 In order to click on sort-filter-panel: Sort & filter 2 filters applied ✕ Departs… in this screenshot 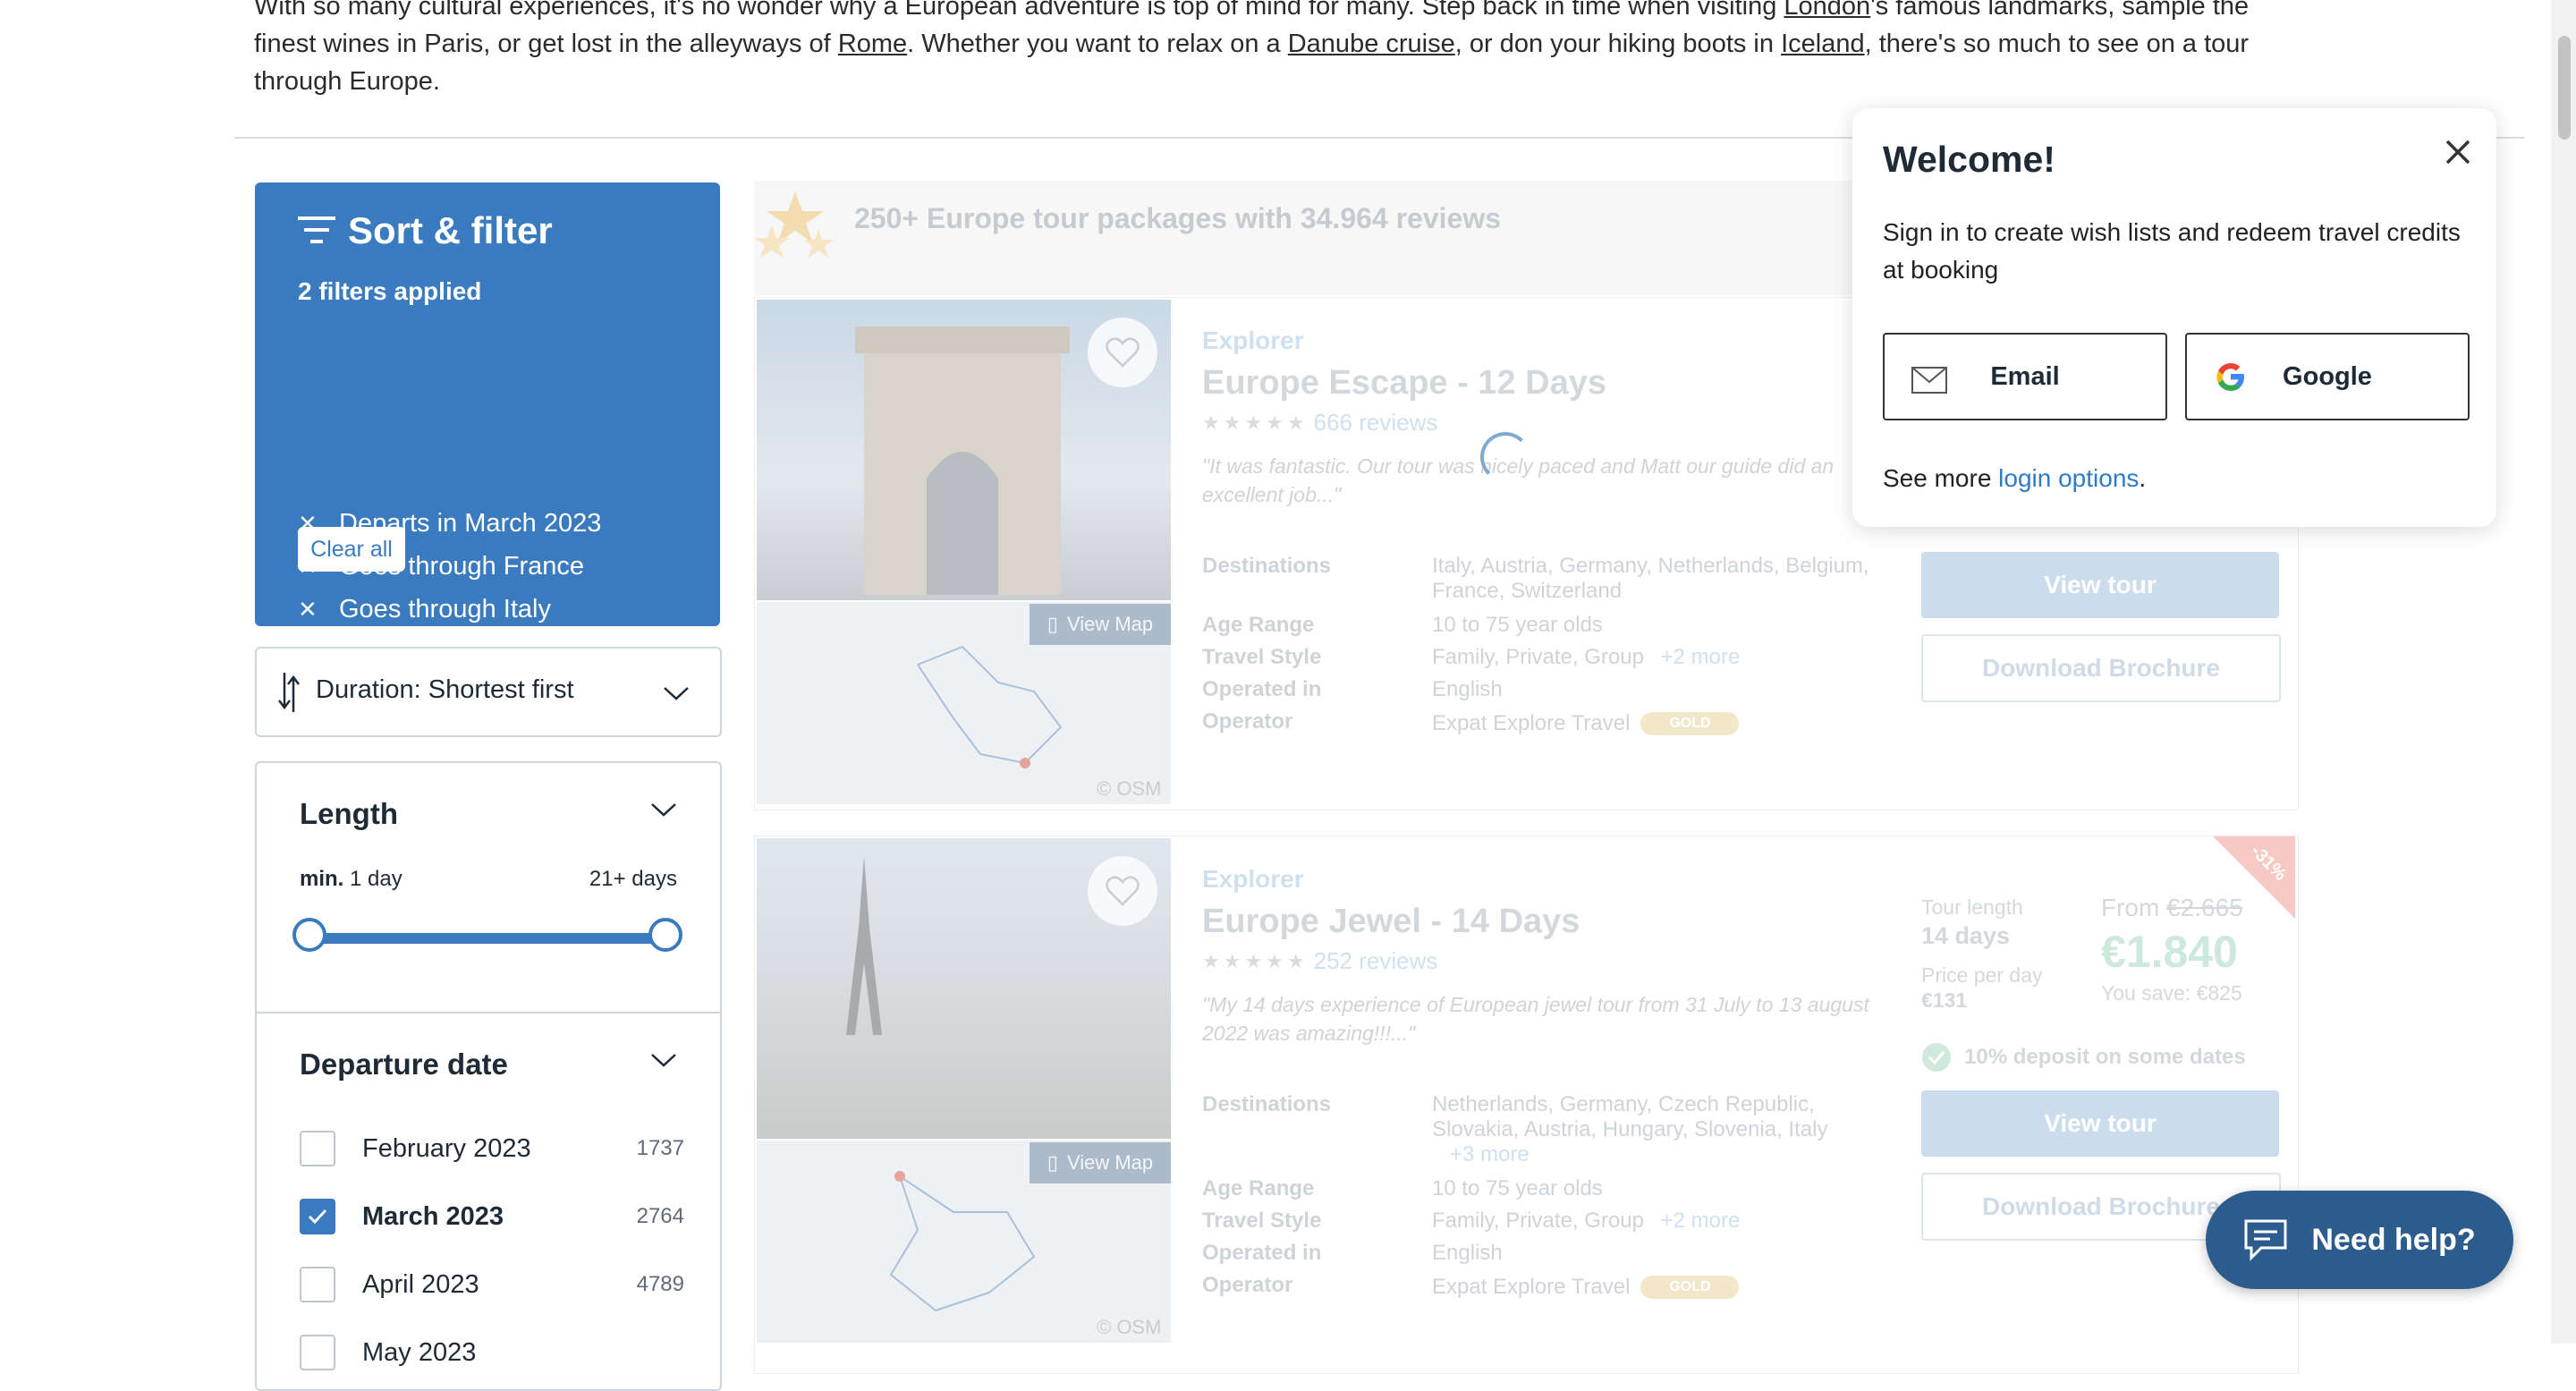, I will do `click(487, 424)`.